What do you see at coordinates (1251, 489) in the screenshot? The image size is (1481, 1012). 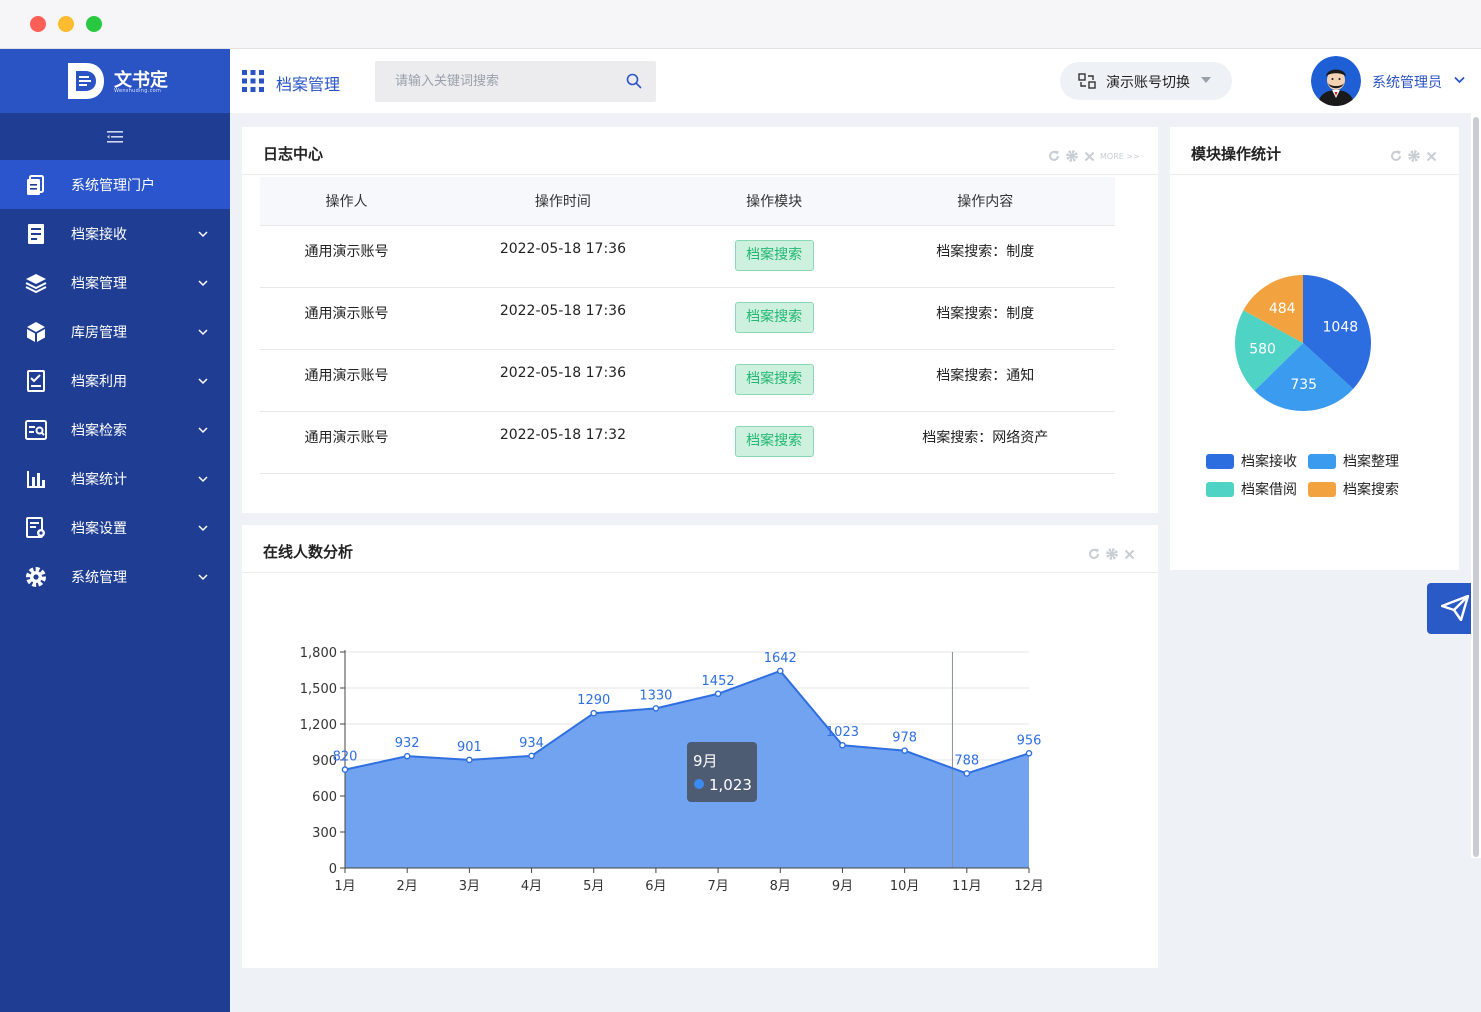 I see `legend-item: 档案借阅` at bounding box center [1251, 489].